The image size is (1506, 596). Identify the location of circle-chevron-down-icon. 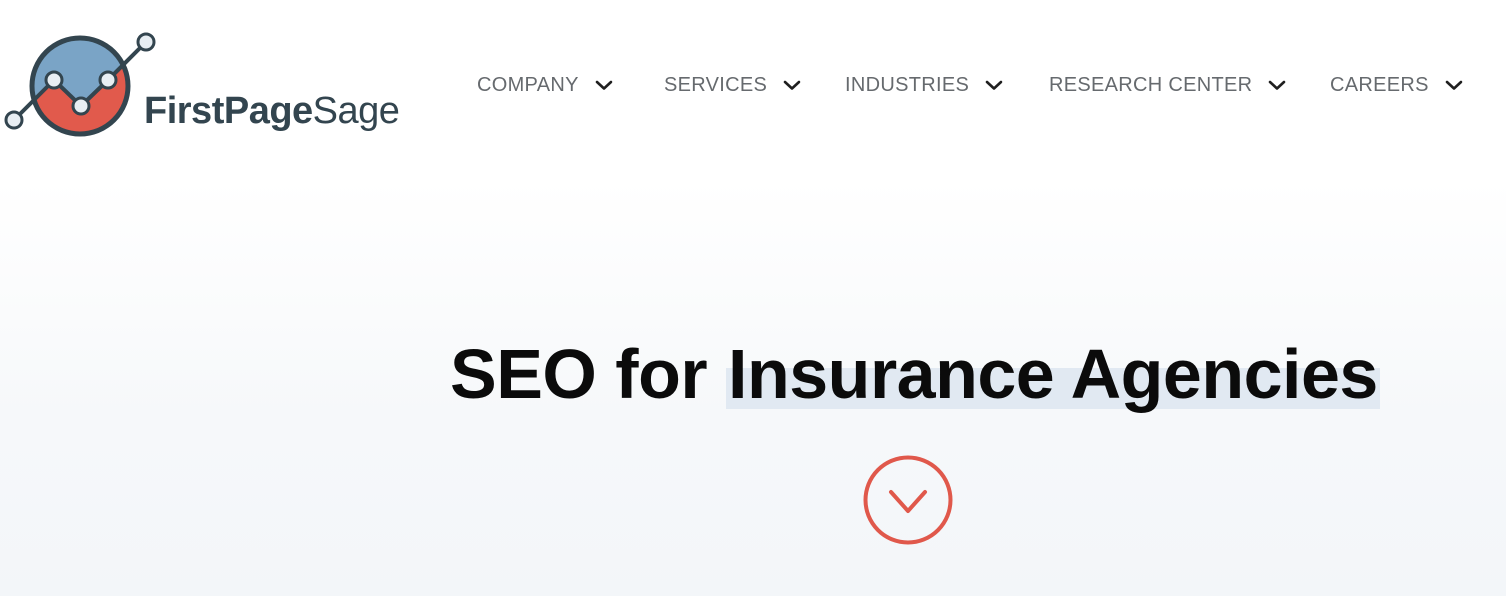
(908, 500).